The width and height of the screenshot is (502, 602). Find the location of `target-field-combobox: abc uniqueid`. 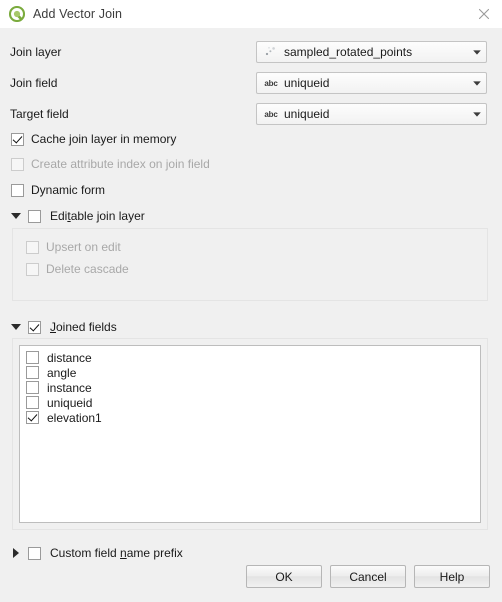

target-field-combobox: abc uniqueid is located at coordinates (371, 114).